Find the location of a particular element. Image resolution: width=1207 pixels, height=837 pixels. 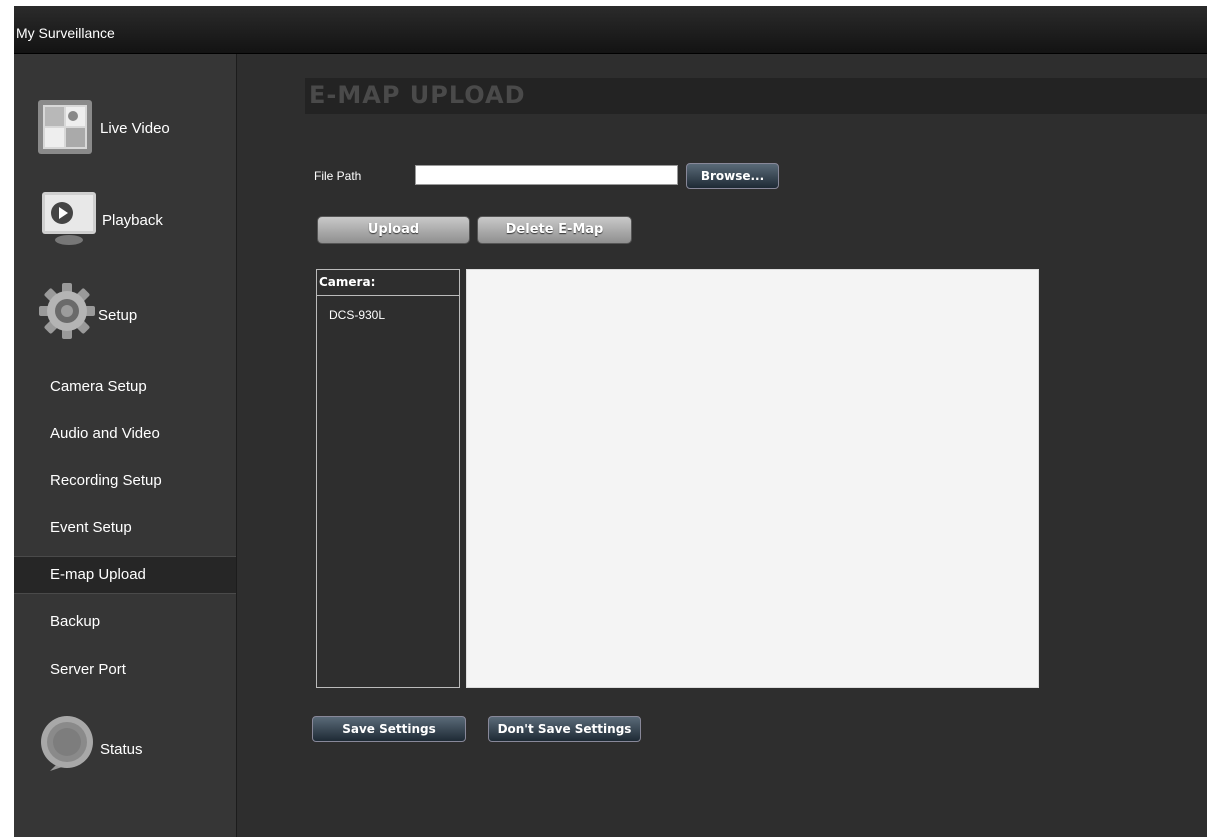

sidebar-item-label: Backup is located at coordinates (75, 621).